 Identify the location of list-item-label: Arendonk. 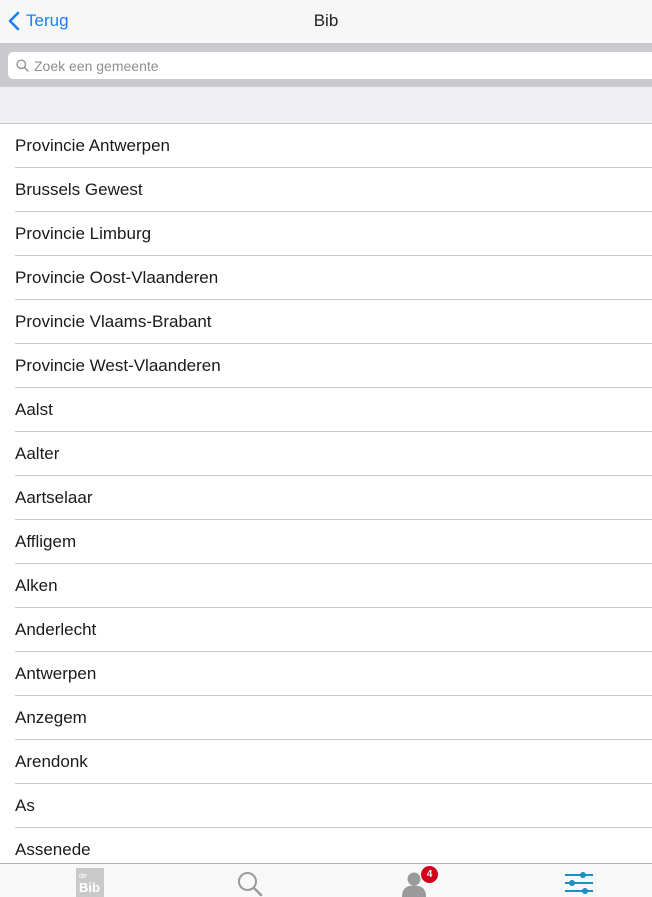
(51, 761).